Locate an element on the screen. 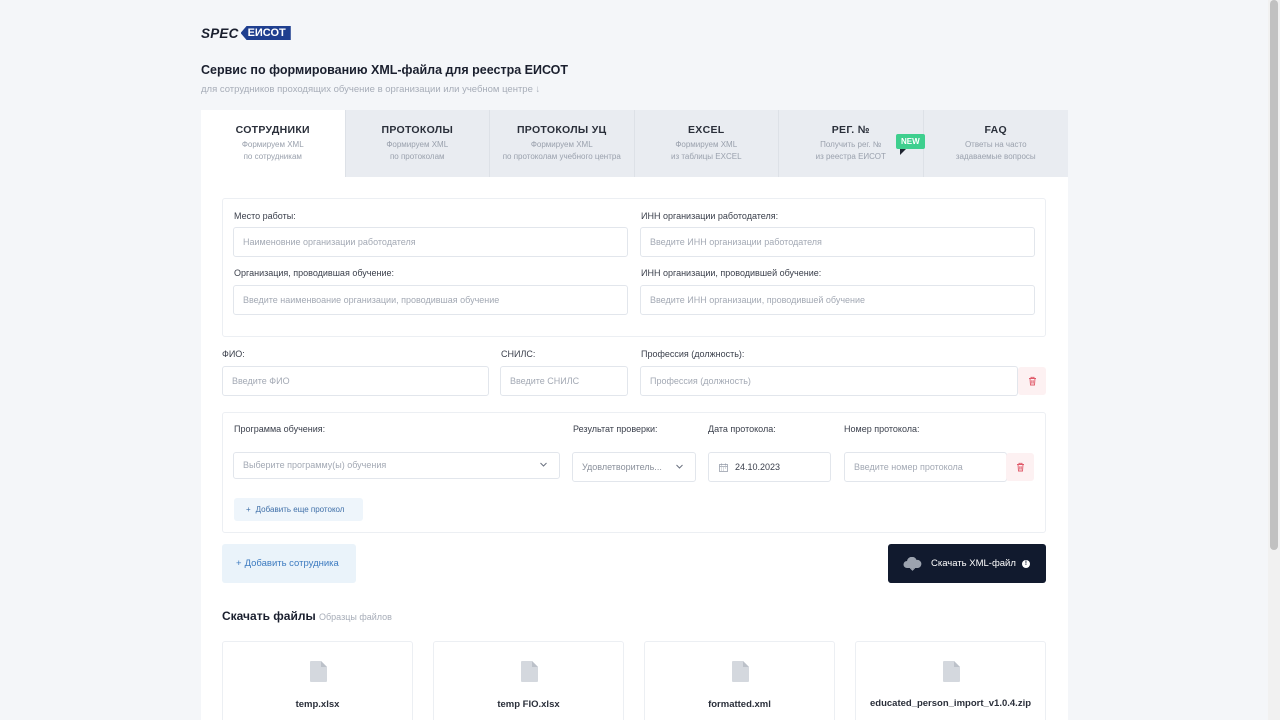 This screenshot has width=1280, height=720. tab-title: СОТРУДНИКИ is located at coordinates (272, 130).